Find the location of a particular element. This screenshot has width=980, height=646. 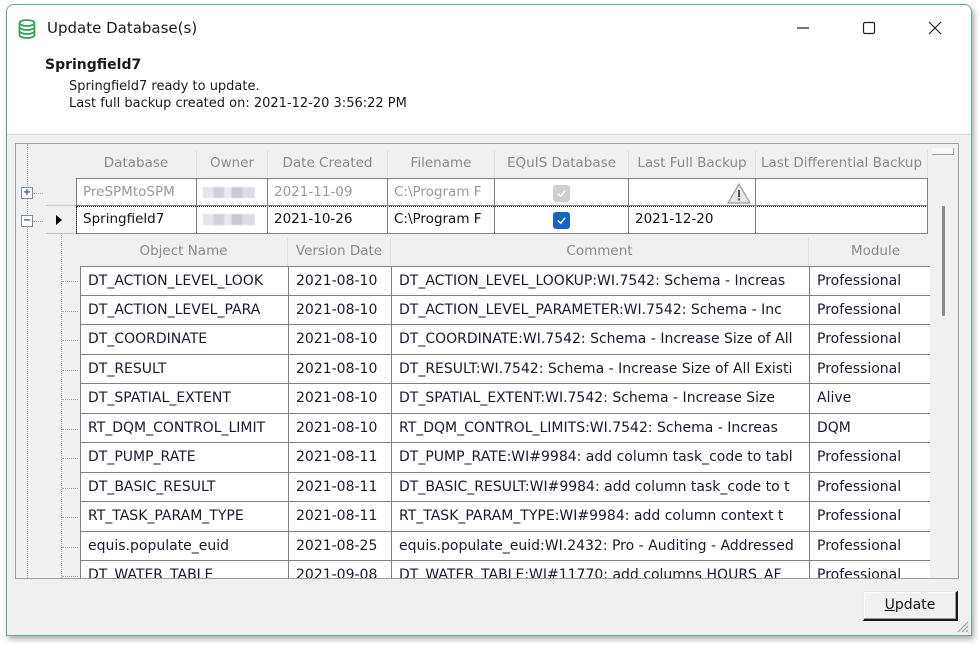

cell-database: PreSPMtoSPM is located at coordinates (137, 192).